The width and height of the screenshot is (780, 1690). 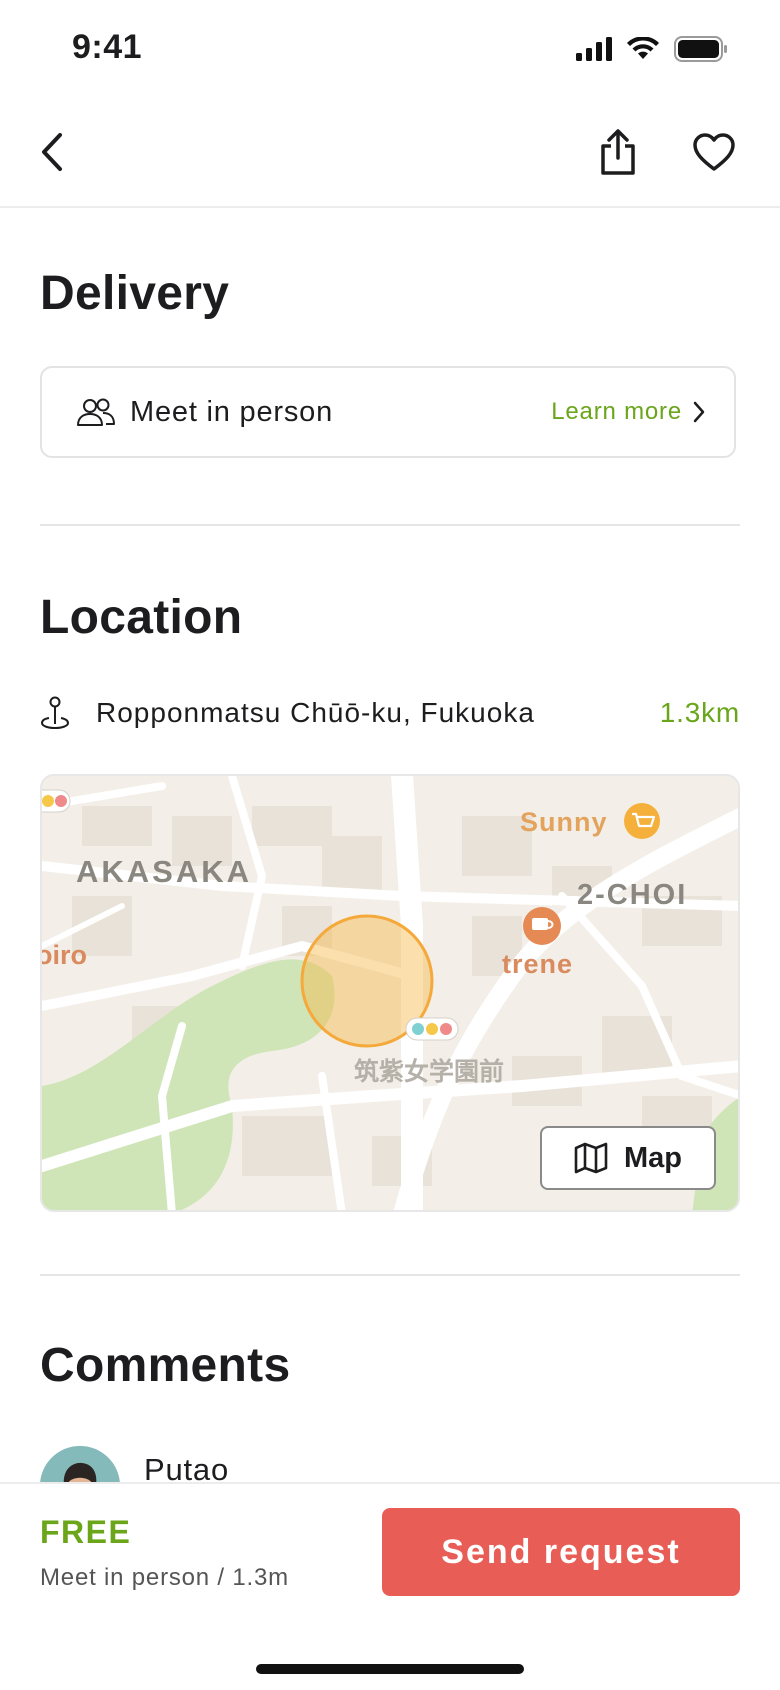 I want to click on open-map-label: Map, so click(x=653, y=1157).